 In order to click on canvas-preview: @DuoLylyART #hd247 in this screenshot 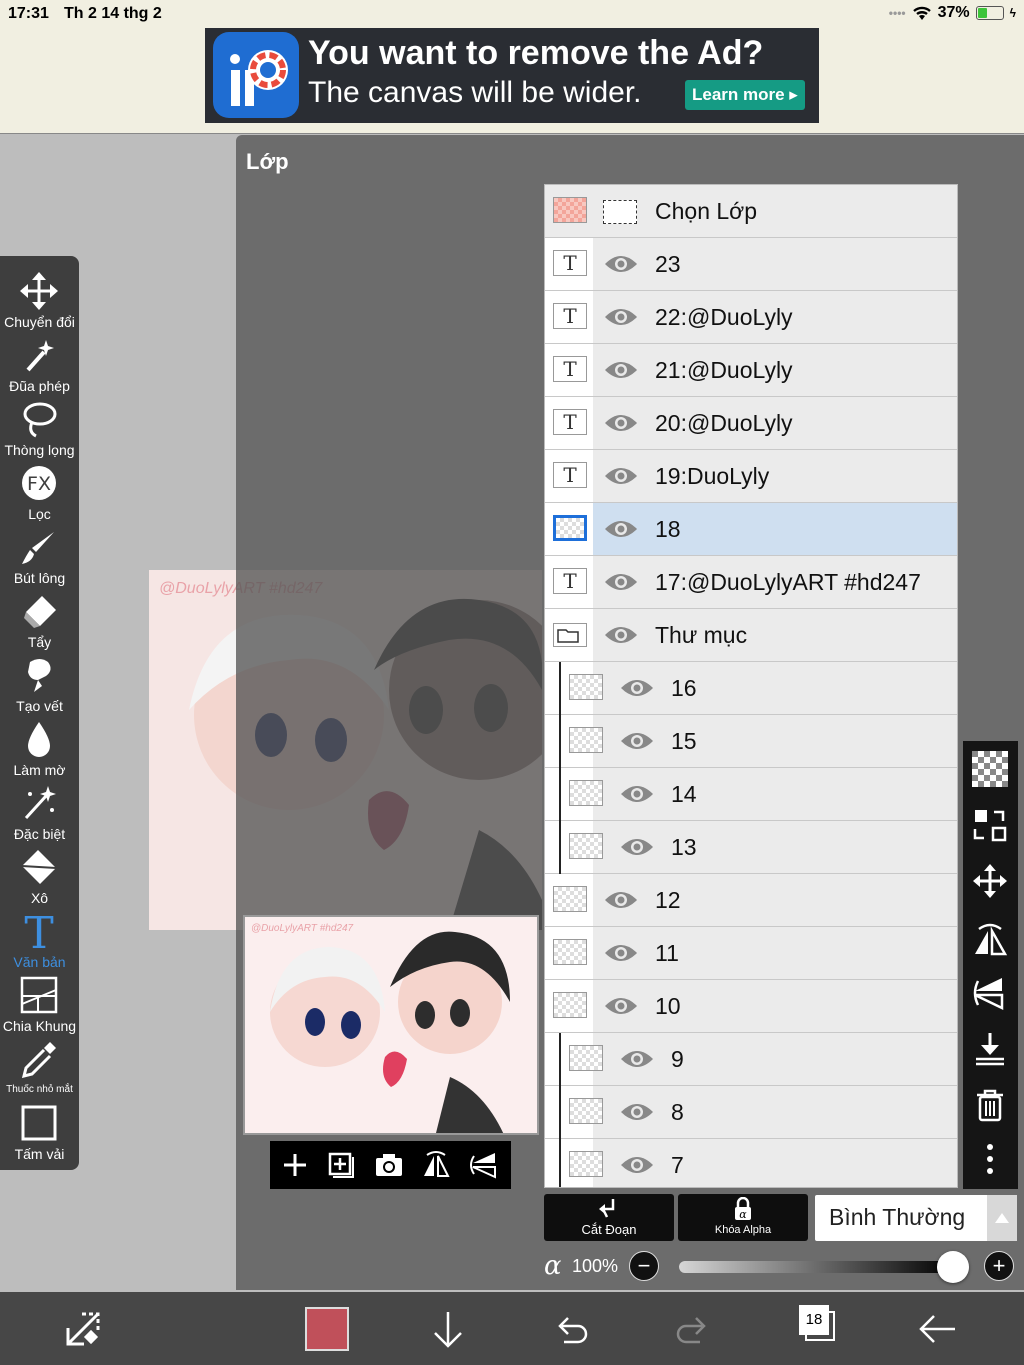, I will do `click(391, 1025)`.